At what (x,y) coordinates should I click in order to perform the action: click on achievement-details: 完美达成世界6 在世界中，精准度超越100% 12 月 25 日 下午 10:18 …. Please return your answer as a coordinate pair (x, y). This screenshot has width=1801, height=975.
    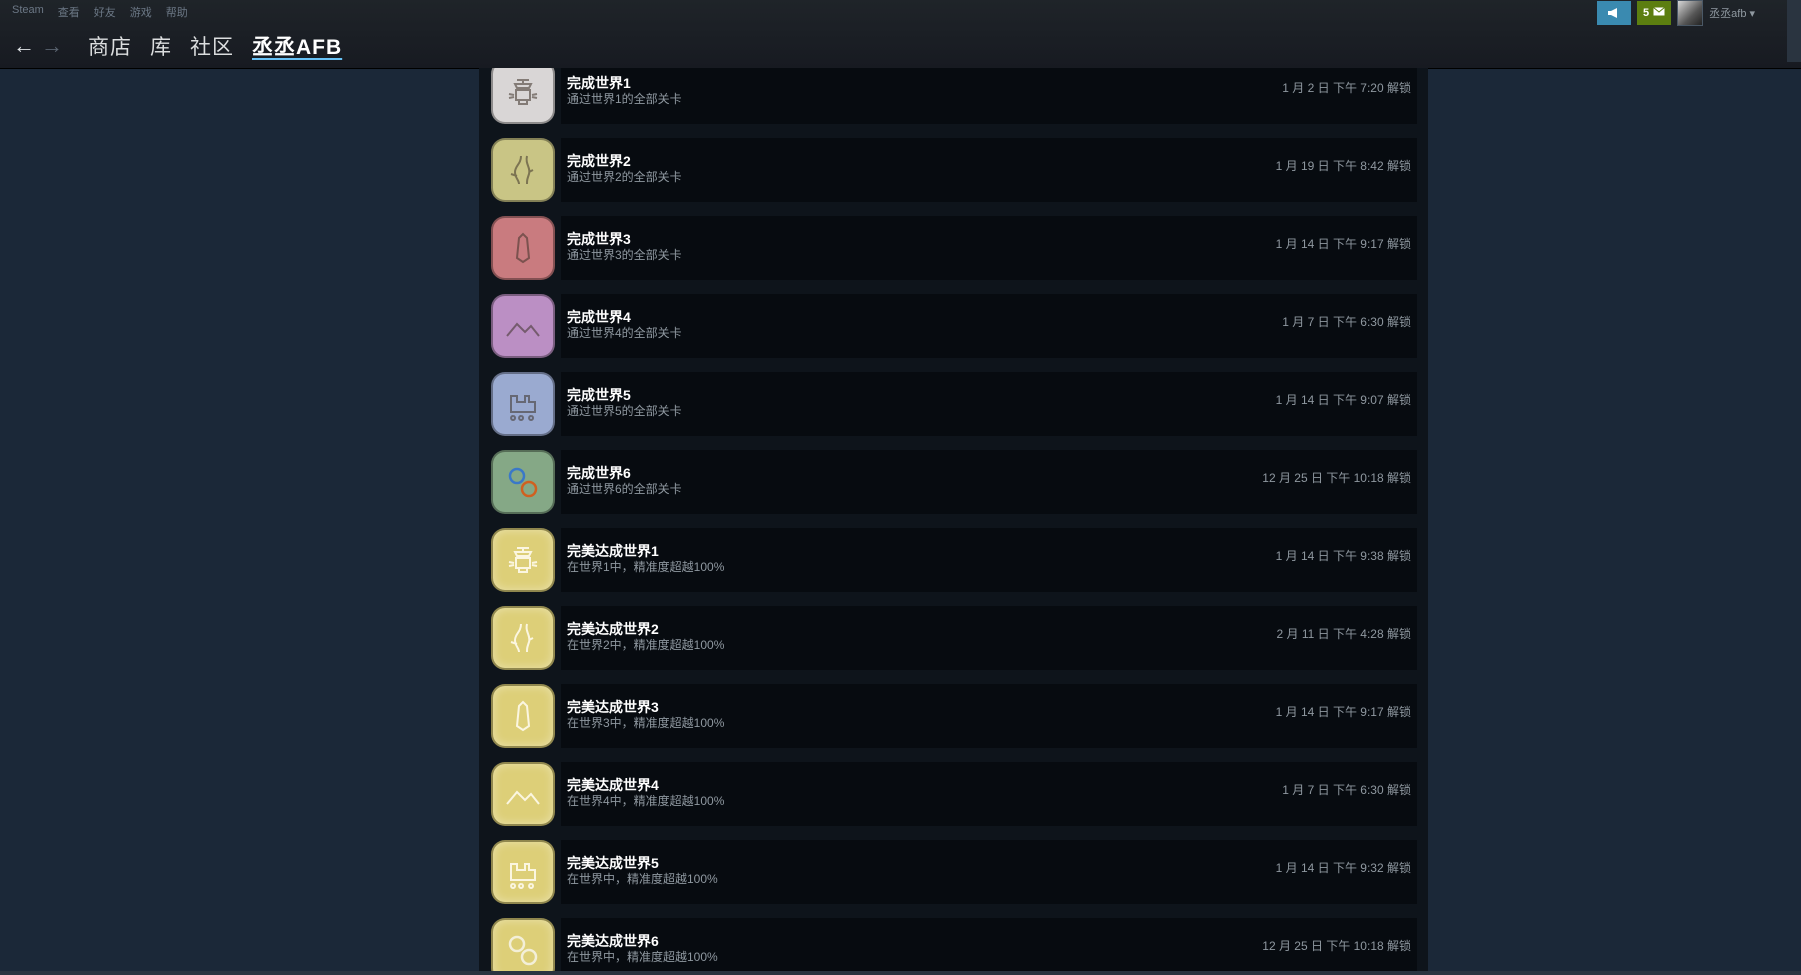
    Looking at the image, I should click on (989, 944).